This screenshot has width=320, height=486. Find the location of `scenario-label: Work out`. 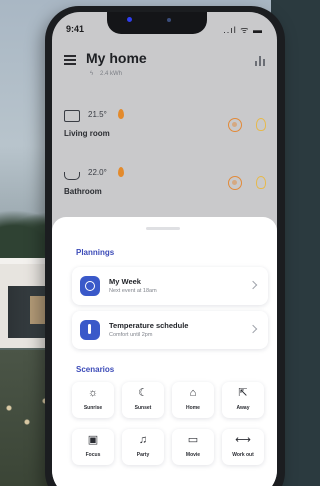

scenario-label: Work out is located at coordinates (243, 455).